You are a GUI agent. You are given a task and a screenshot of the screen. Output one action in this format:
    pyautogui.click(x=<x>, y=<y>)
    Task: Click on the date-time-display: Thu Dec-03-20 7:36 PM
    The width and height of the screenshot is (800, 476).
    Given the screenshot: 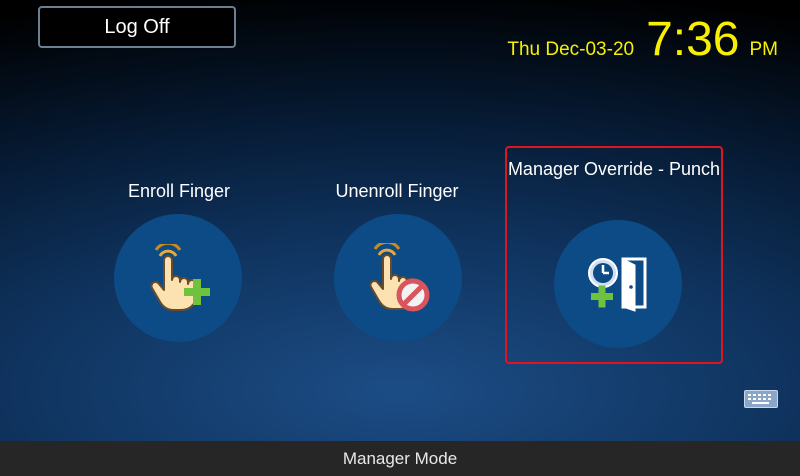 What is the action you would take?
    pyautogui.click(x=642, y=40)
    